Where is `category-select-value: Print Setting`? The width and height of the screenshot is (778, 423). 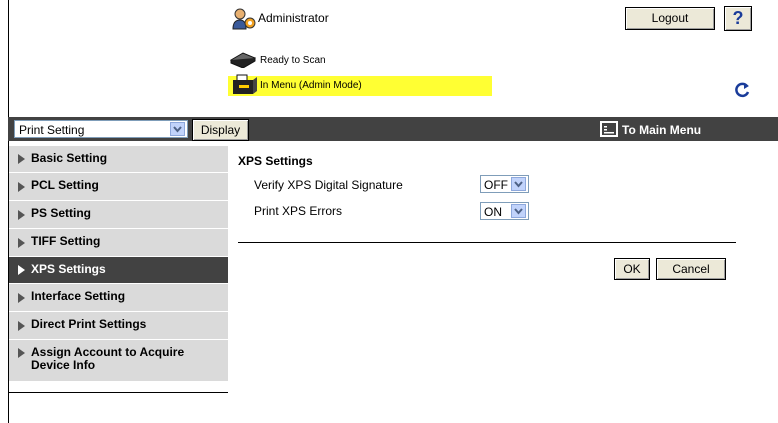 category-select-value: Print Setting is located at coordinates (52, 130).